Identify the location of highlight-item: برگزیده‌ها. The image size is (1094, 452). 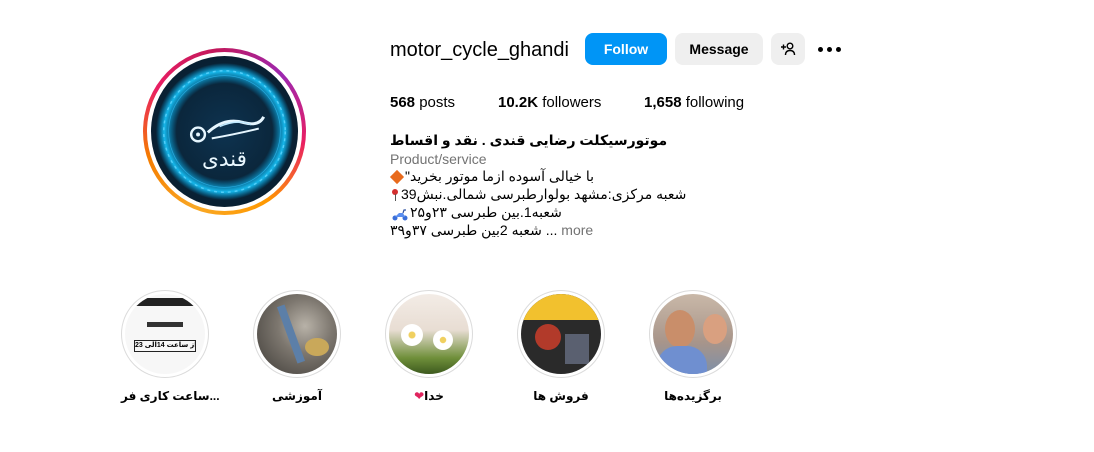
(693, 347).